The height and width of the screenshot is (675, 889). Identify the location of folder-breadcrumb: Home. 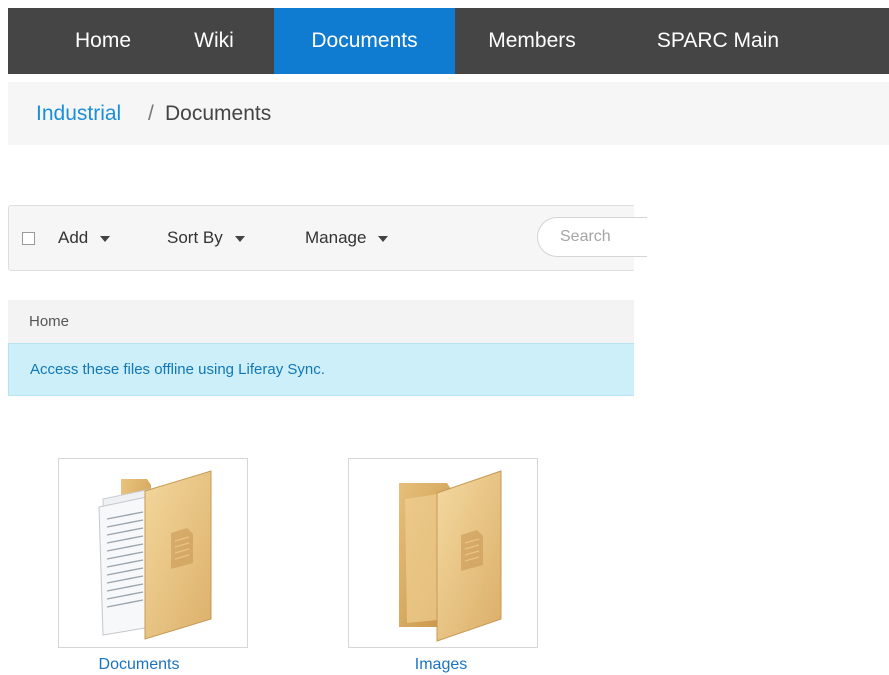
(321, 321).